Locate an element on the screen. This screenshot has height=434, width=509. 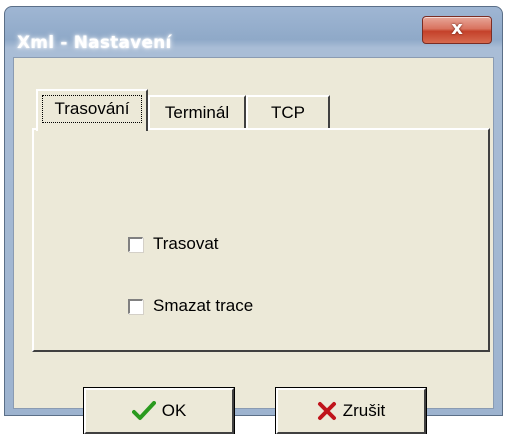
tab-label: Terminál is located at coordinates (197, 112).